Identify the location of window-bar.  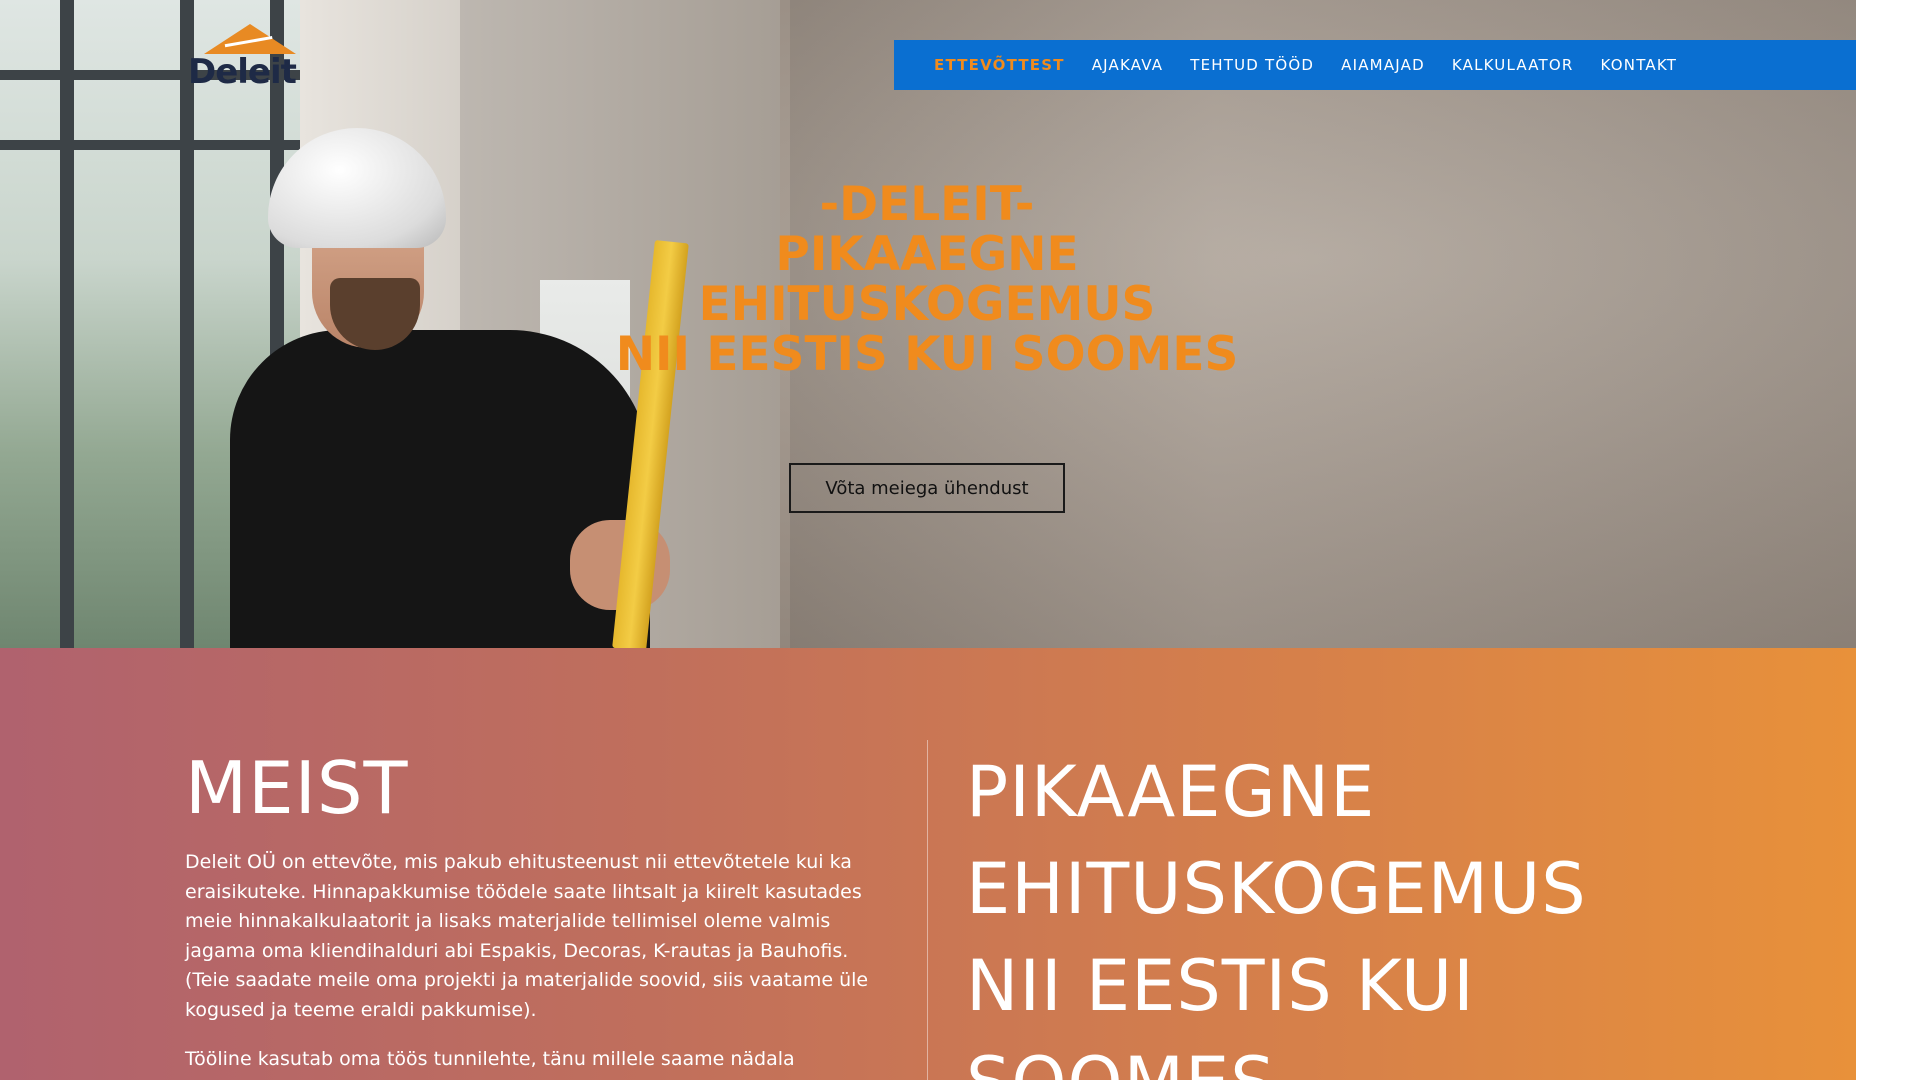
(150, 145).